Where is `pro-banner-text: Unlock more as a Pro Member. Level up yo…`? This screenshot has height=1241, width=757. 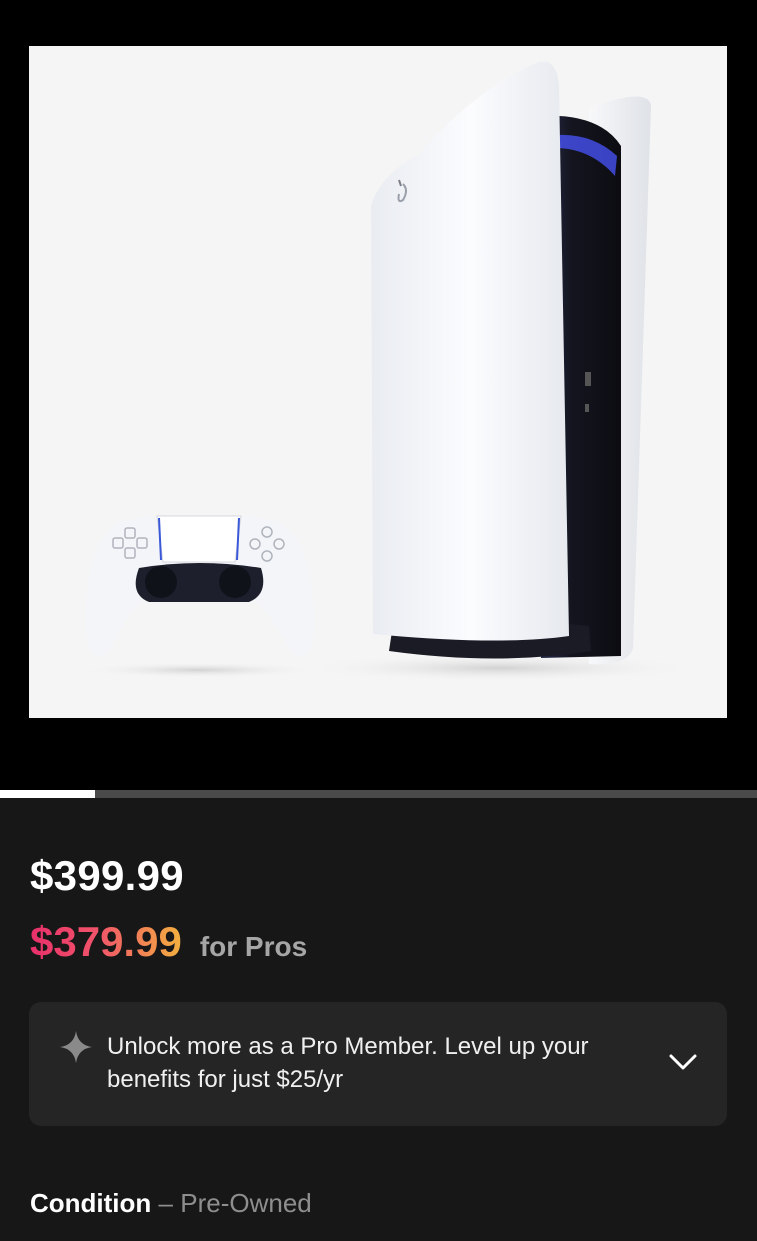
pro-banner-text: Unlock more as a Pro Member. Level up yo… is located at coordinates (348, 1063).